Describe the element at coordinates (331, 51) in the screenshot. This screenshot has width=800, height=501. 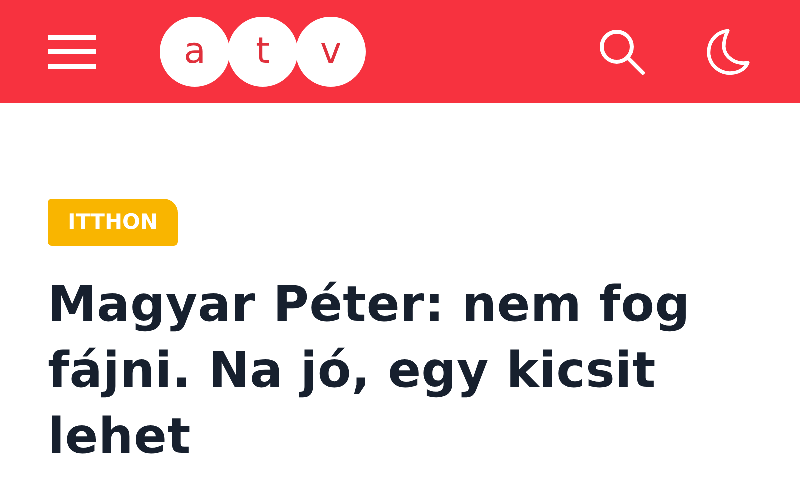
I see `logo-letter: v` at that location.